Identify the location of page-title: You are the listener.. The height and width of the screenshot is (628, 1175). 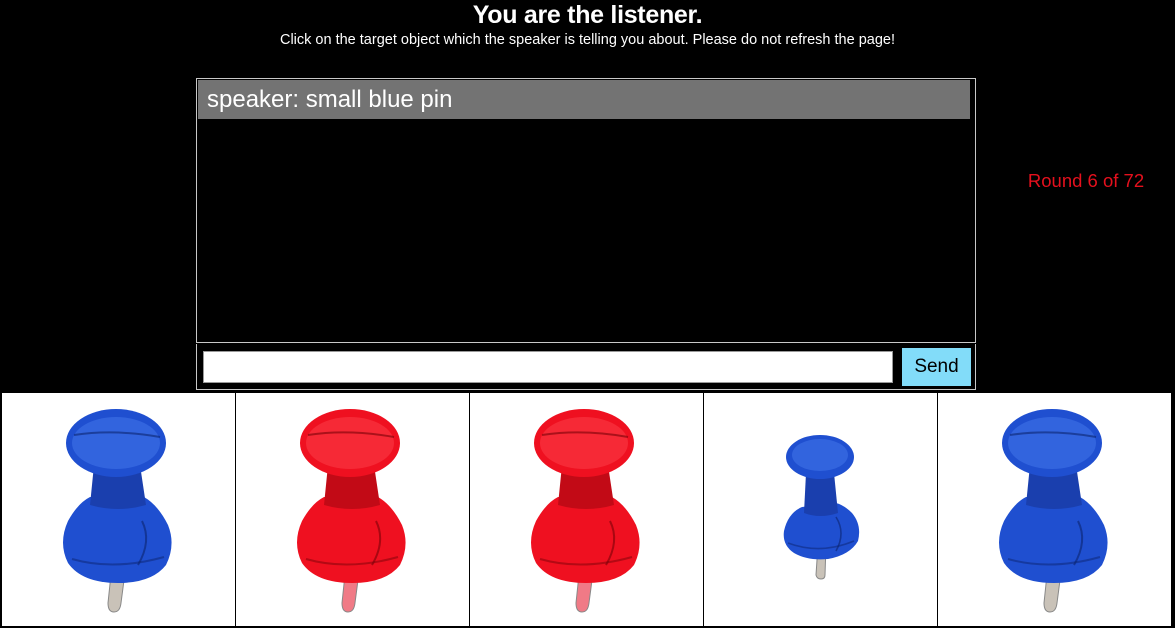
(587, 15).